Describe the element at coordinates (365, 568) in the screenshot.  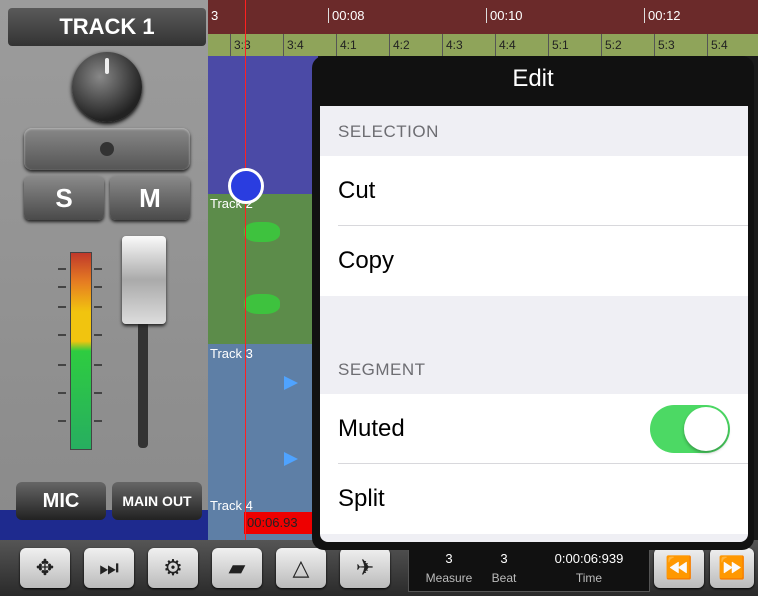
I see `airplane-icon: ✈` at that location.